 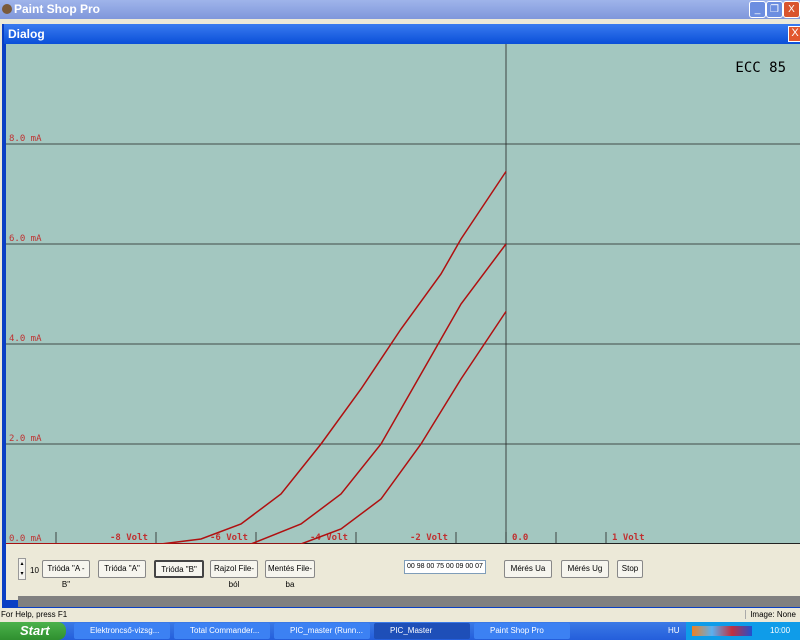 I want to click on spin-control: ▴ ▾, so click(x=22, y=569).